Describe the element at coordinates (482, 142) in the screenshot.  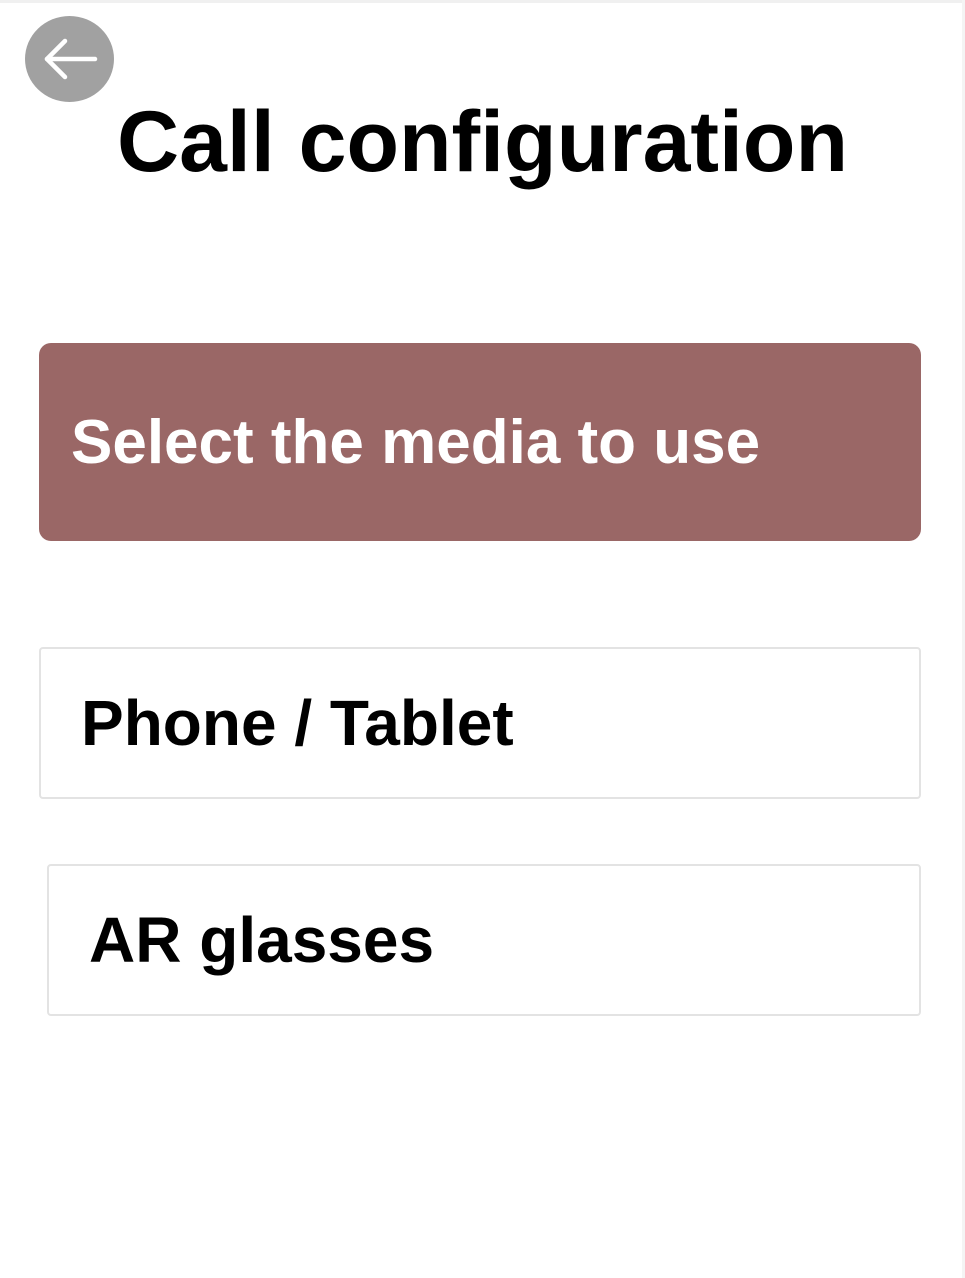
I see `page-title: Call configuration` at that location.